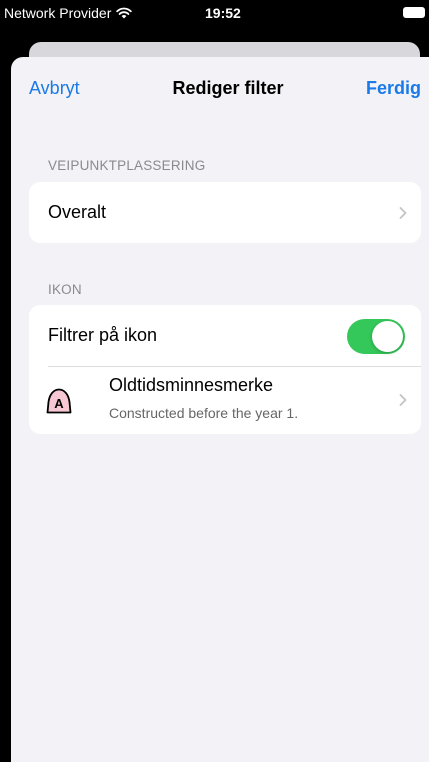 Image resolution: width=429 pixels, height=762 pixels. What do you see at coordinates (103, 335) in the screenshot?
I see `filter-by-icon-label: Filtrer på ikon` at bounding box center [103, 335].